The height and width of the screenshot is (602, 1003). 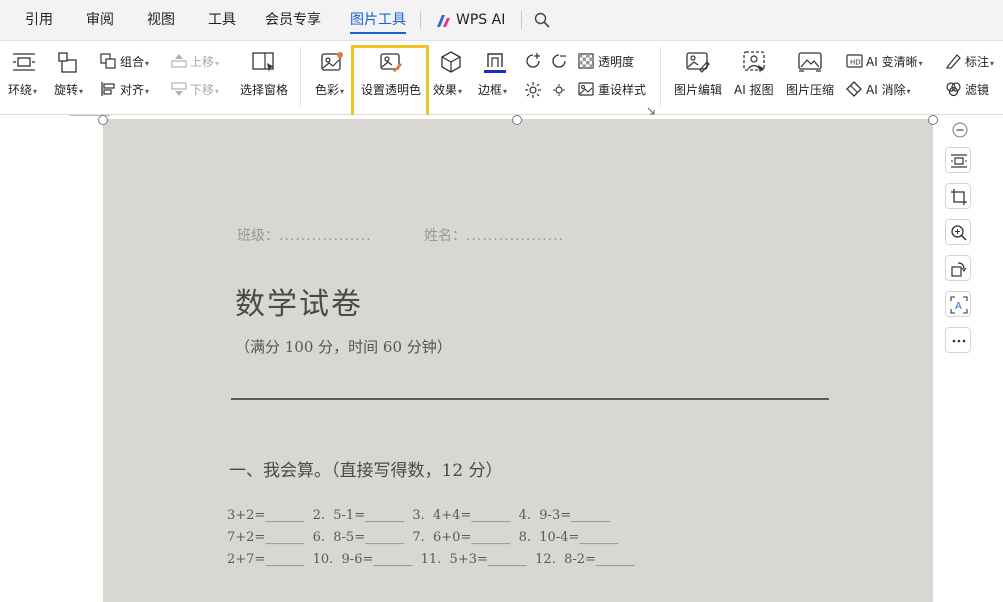 What do you see at coordinates (616, 62) in the screenshot?
I see `transparency-button: 透明度` at bounding box center [616, 62].